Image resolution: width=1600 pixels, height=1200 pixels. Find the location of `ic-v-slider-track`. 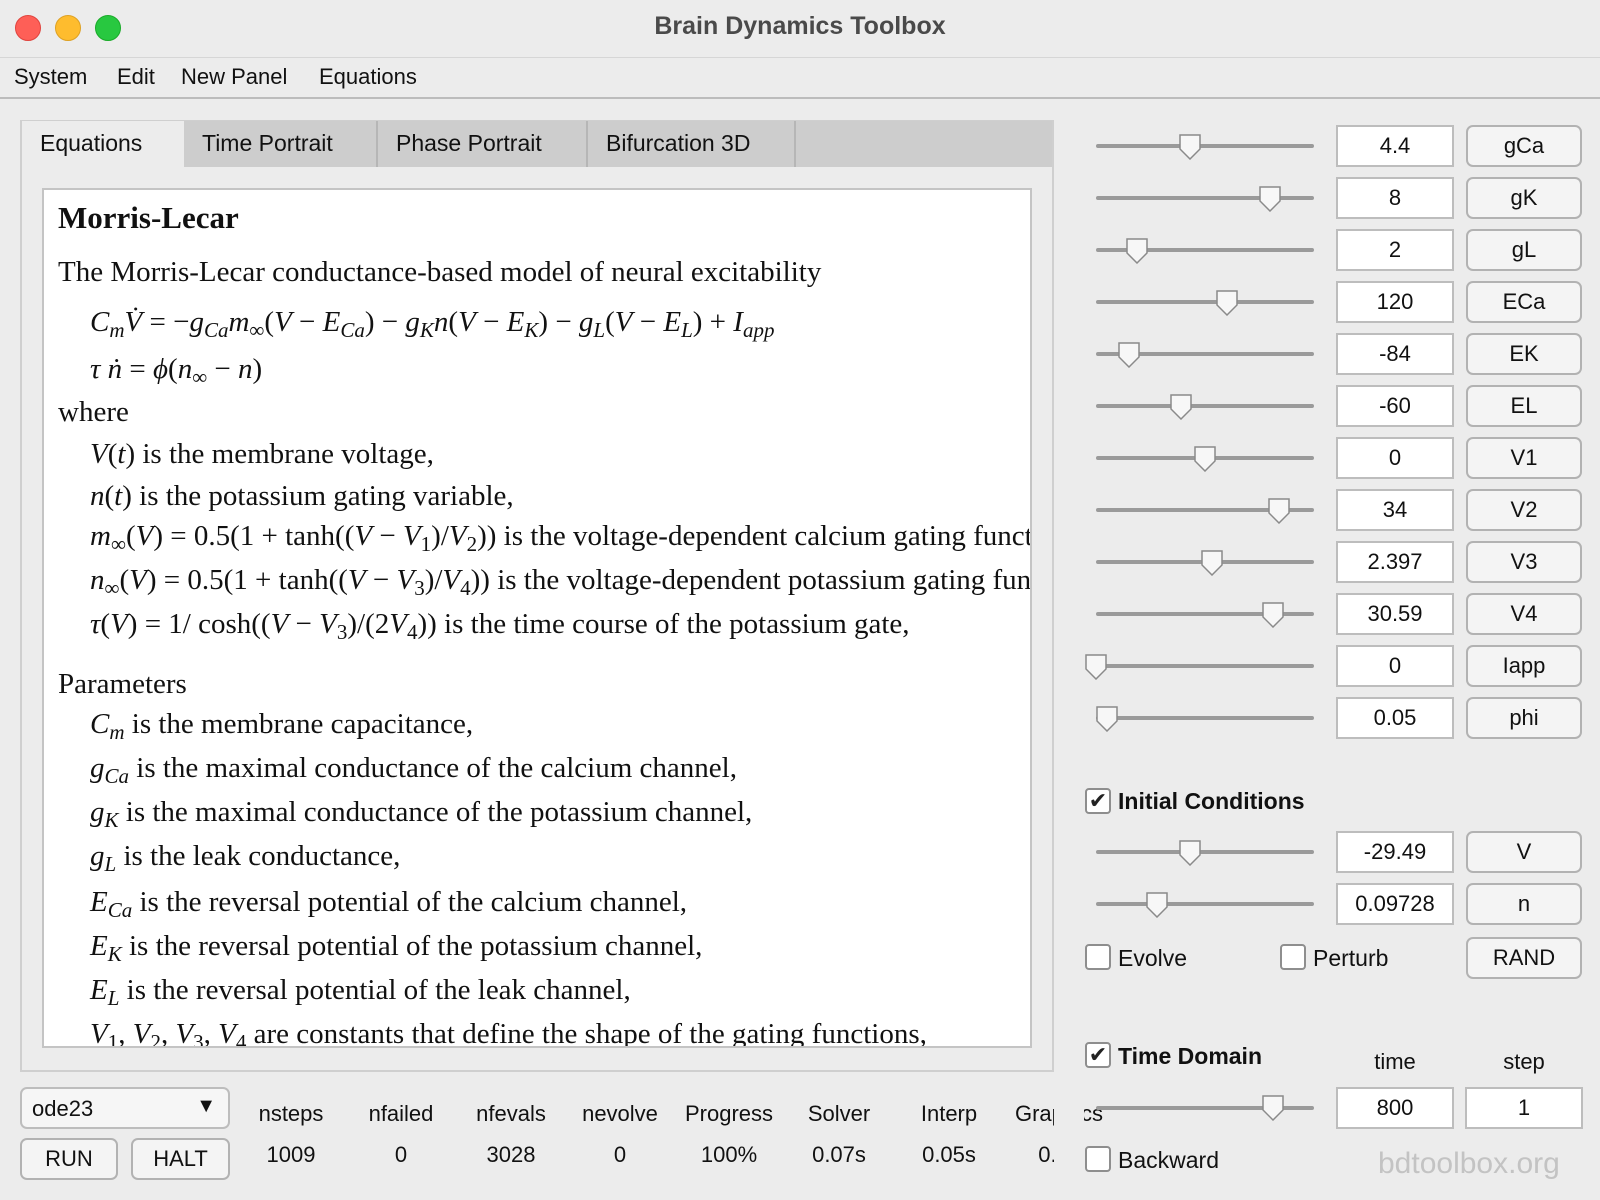

ic-v-slider-track is located at coordinates (1205, 852).